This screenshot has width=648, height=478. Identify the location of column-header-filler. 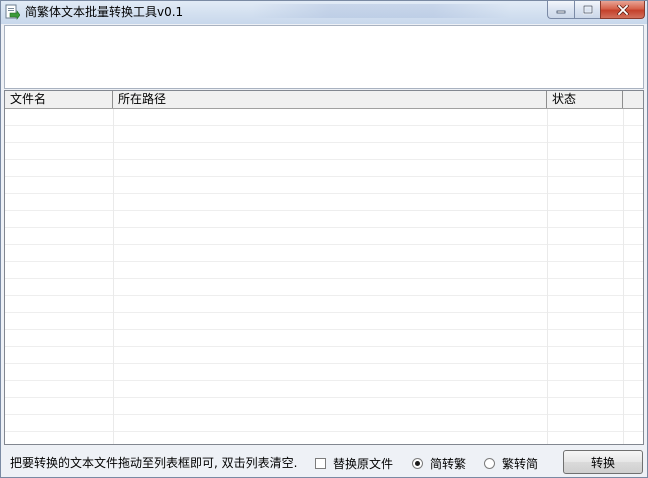
(633, 99).